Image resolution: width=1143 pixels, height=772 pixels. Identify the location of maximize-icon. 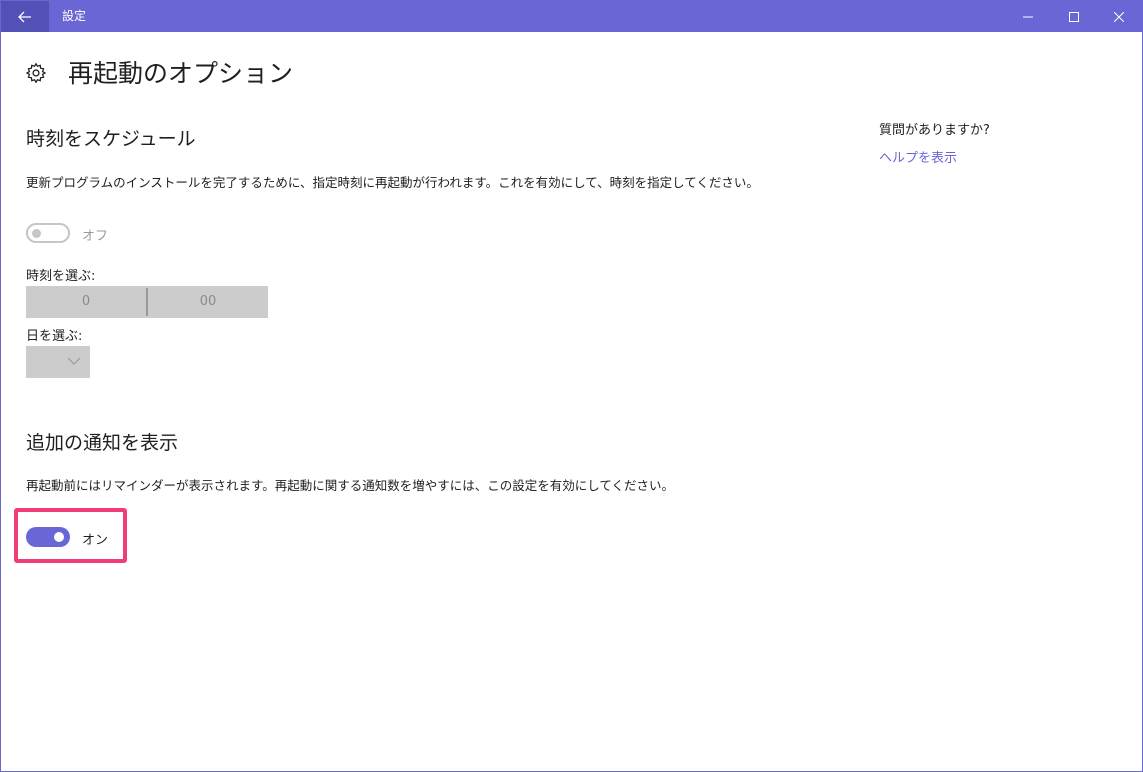
(1074, 16).